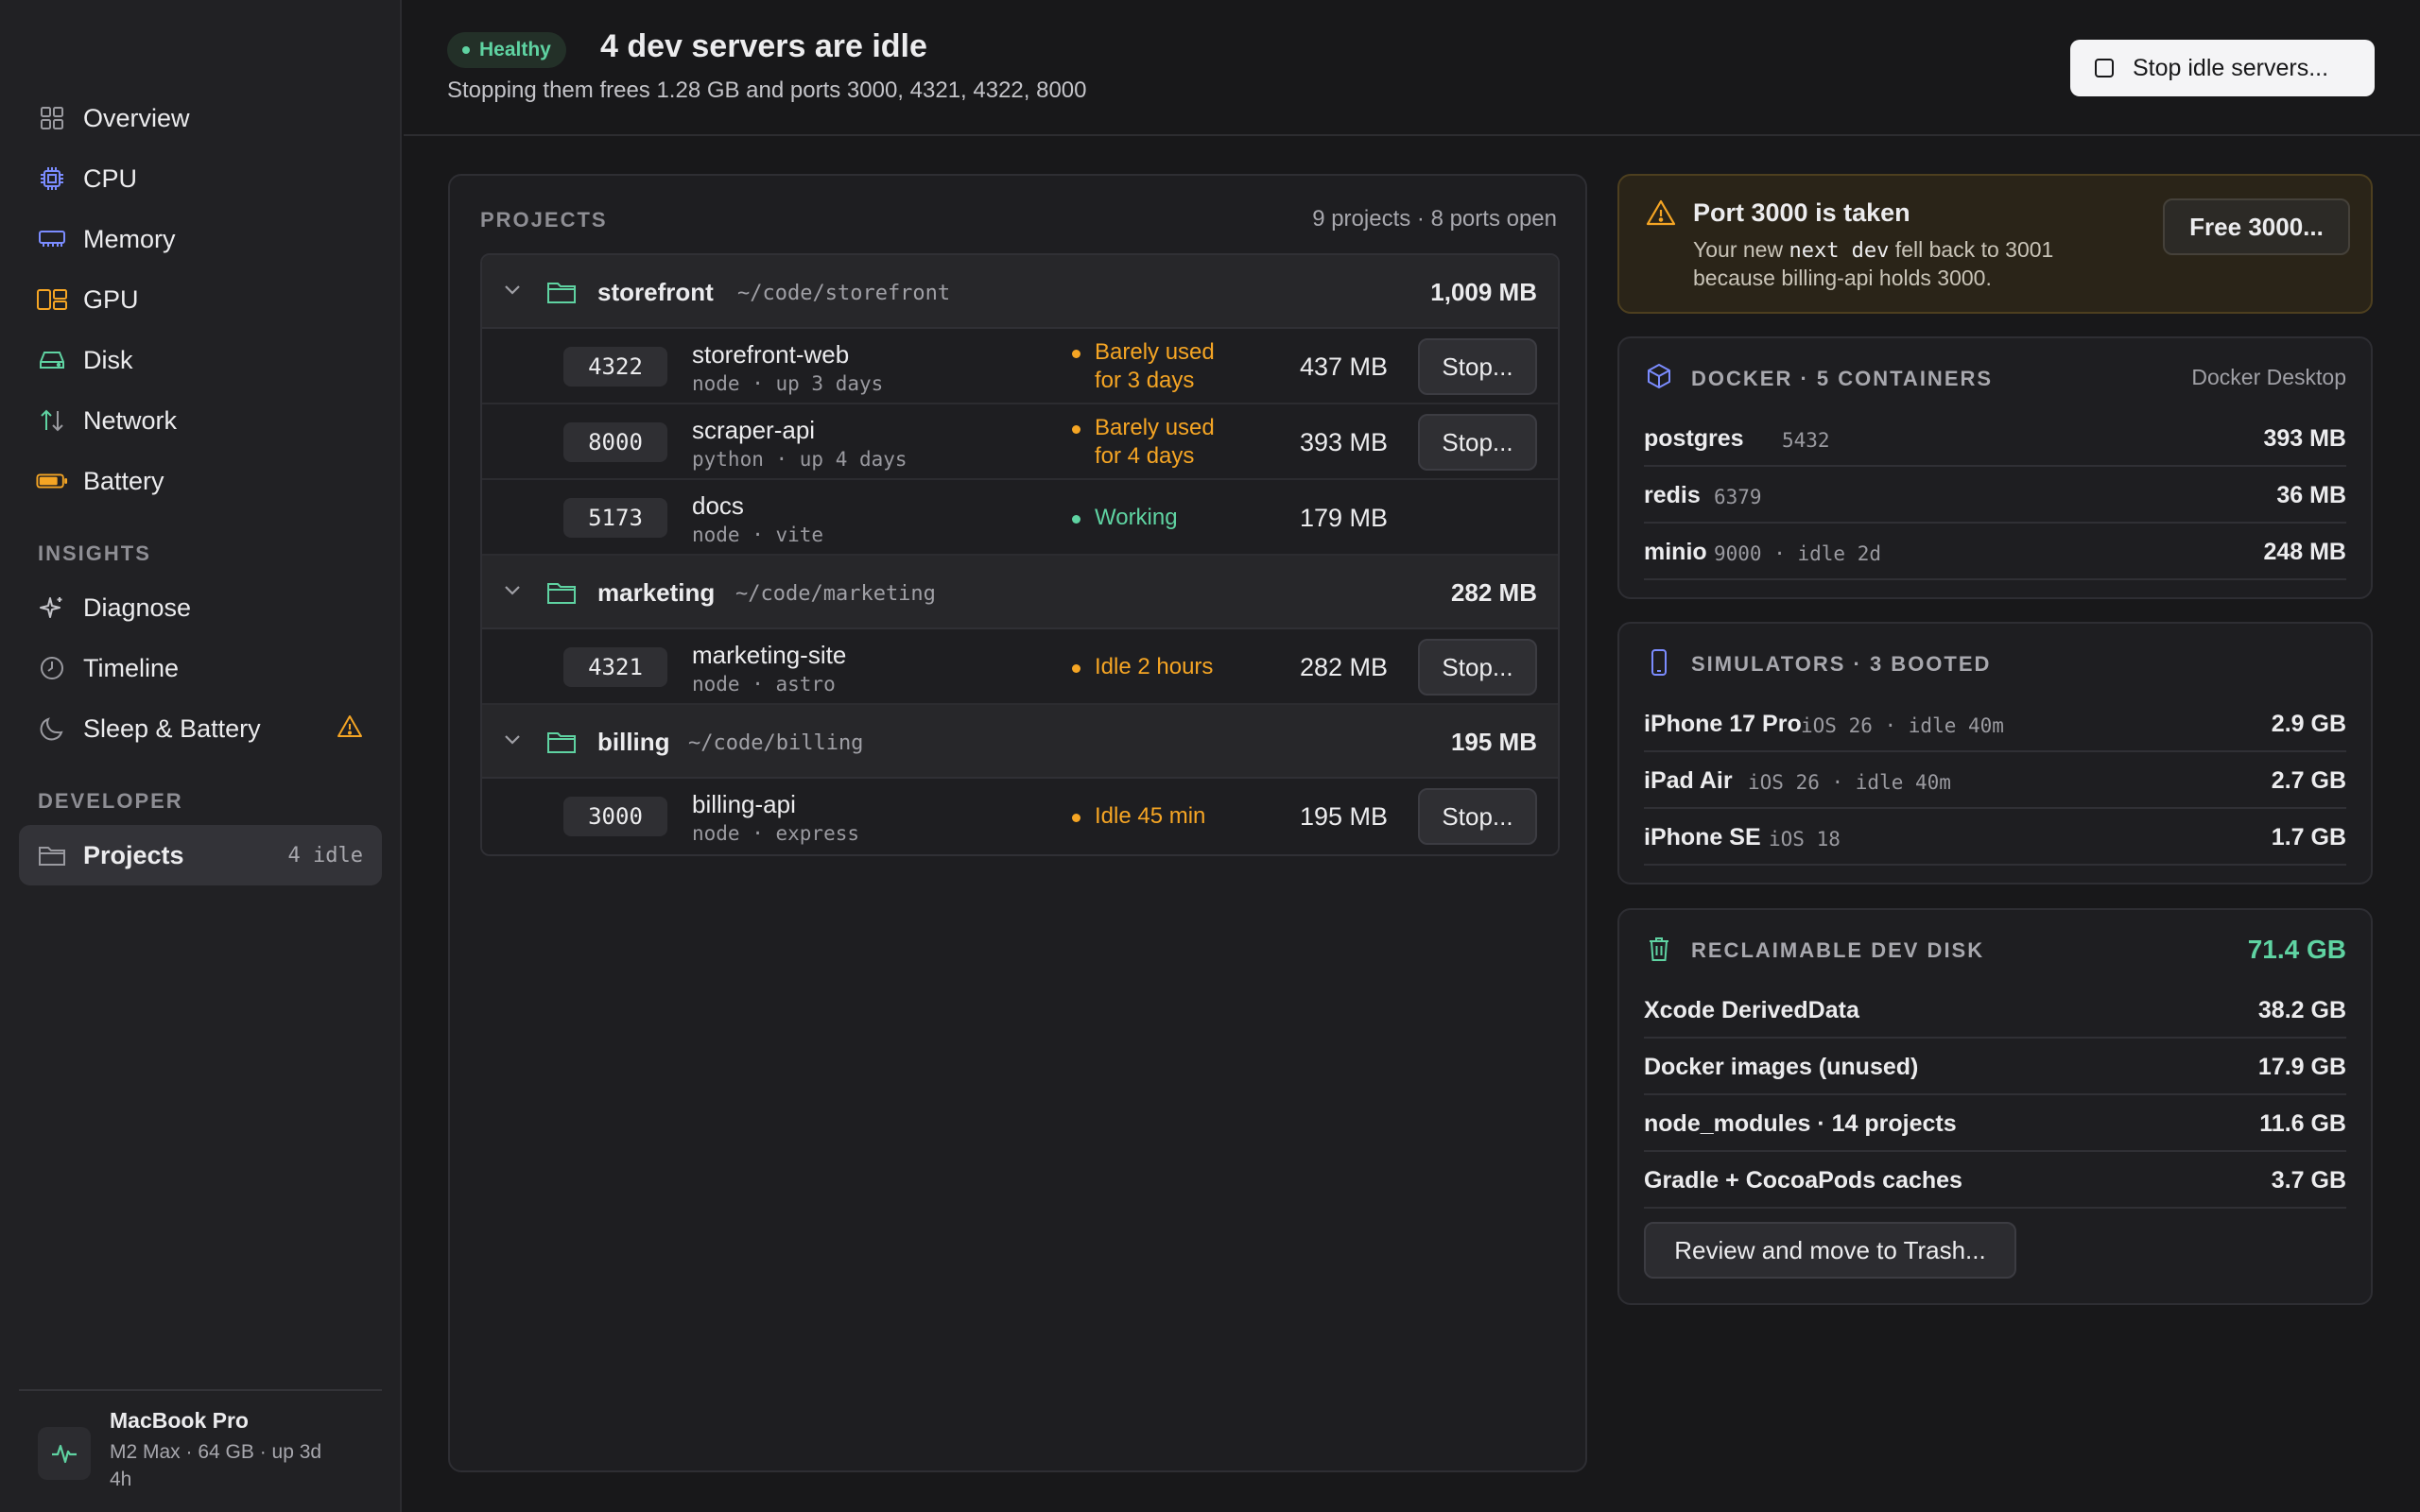 This screenshot has height=1512, width=2420. Describe the element at coordinates (1995, 1067) in the screenshot. I see `list-item: Docker images (unused) 17.9 GB` at that location.